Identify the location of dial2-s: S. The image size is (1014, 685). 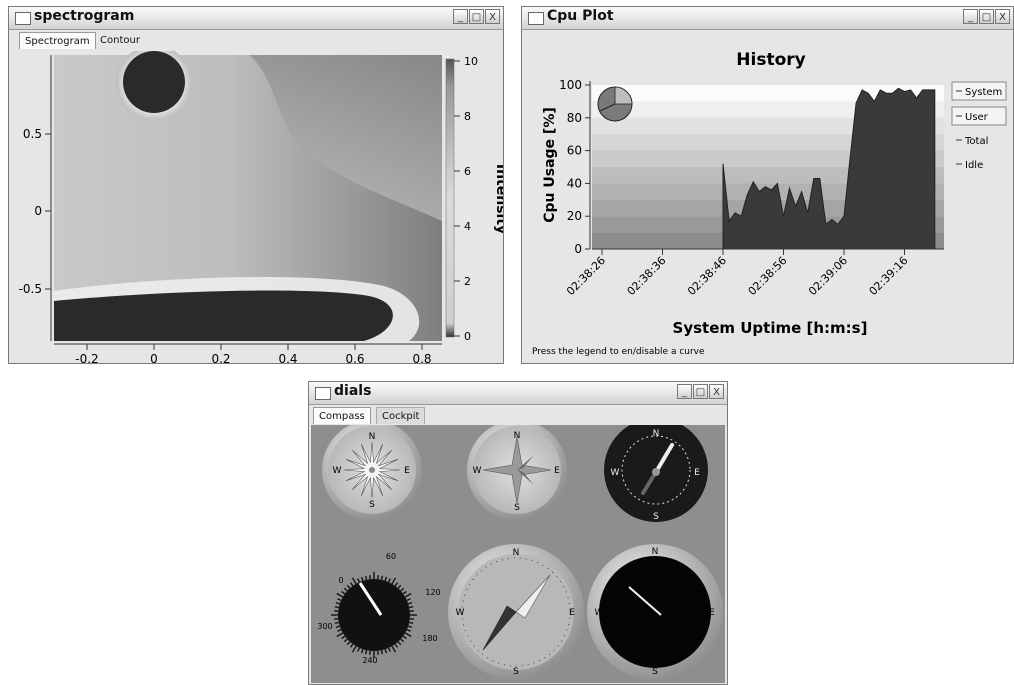
(517, 508).